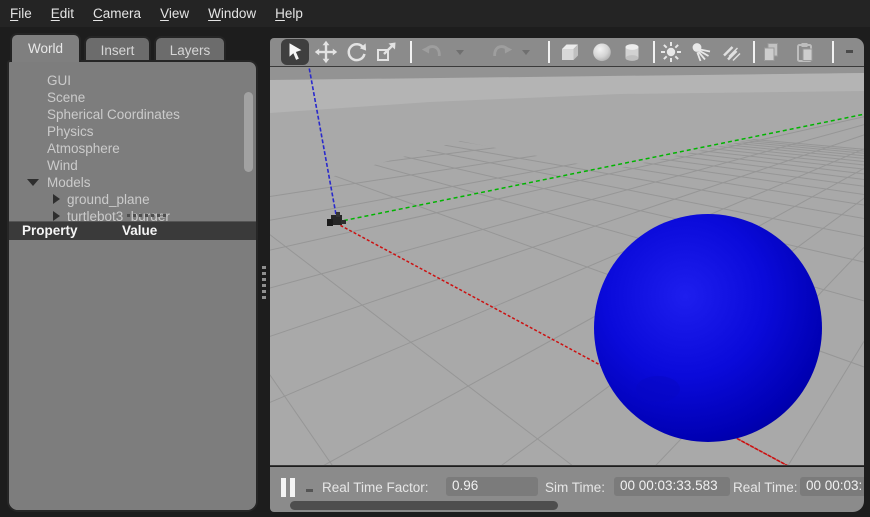 The height and width of the screenshot is (517, 870). What do you see at coordinates (289, 487) in the screenshot?
I see `pause-button` at bounding box center [289, 487].